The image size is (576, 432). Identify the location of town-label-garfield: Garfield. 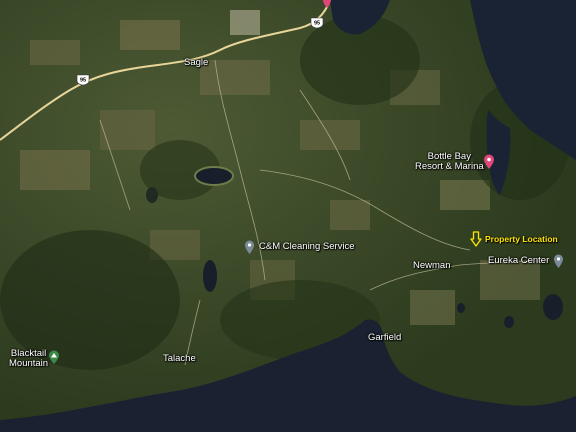
(384, 337).